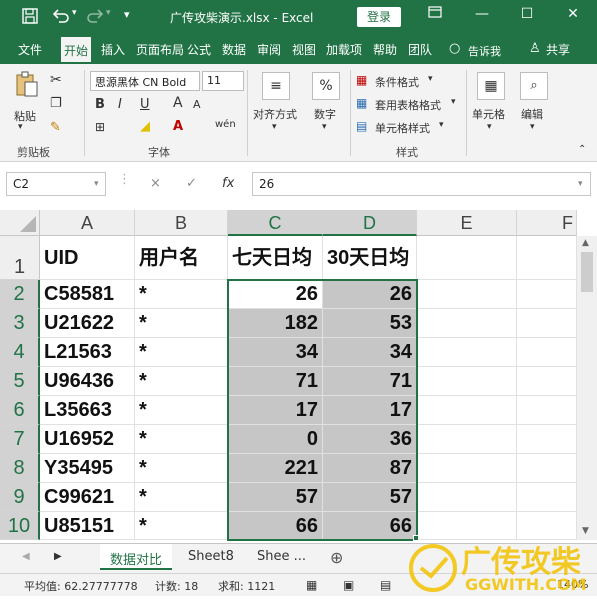 This screenshot has height=599, width=597. Describe the element at coordinates (20, 352) in the screenshot. I see `row-header: 4` at that location.